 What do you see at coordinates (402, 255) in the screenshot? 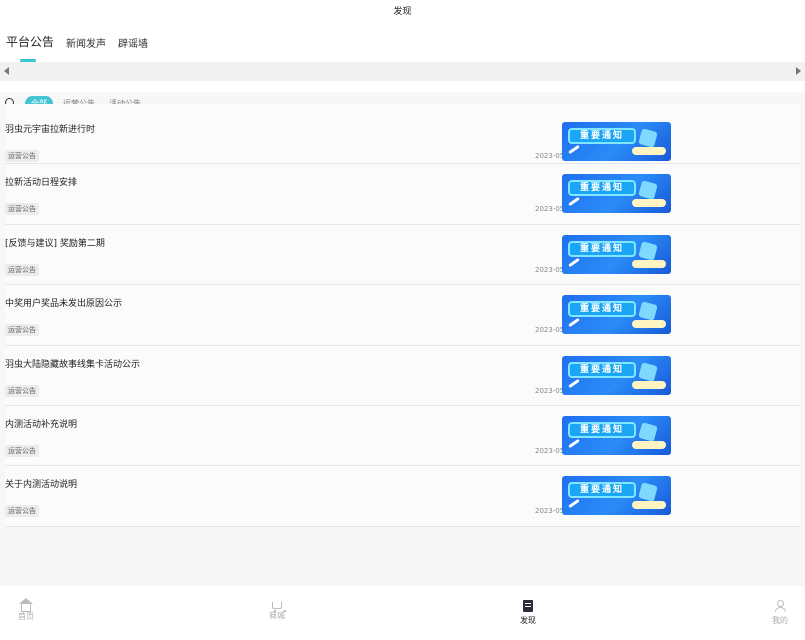
I see `list-item: [反馈与建议] 奖励第二期 运营公告 2023-05 重要通知` at bounding box center [402, 255].